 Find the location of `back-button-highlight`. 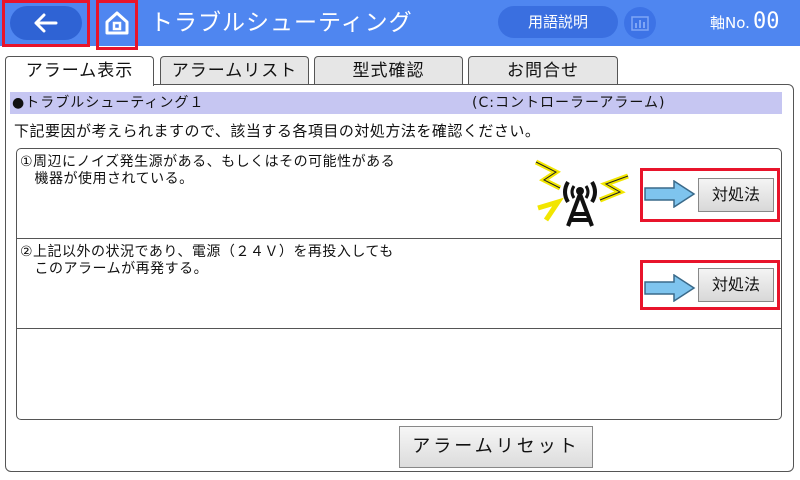

back-button-highlight is located at coordinates (46, 23).